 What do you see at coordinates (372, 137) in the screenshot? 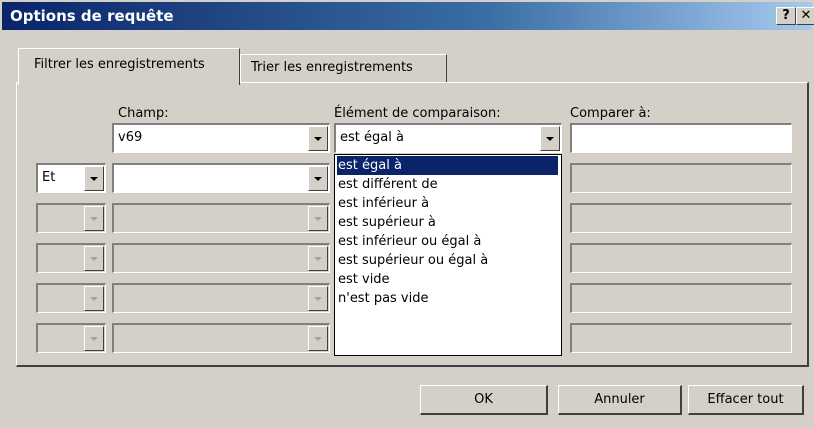
I see `comparison-value: est égal à` at bounding box center [372, 137].